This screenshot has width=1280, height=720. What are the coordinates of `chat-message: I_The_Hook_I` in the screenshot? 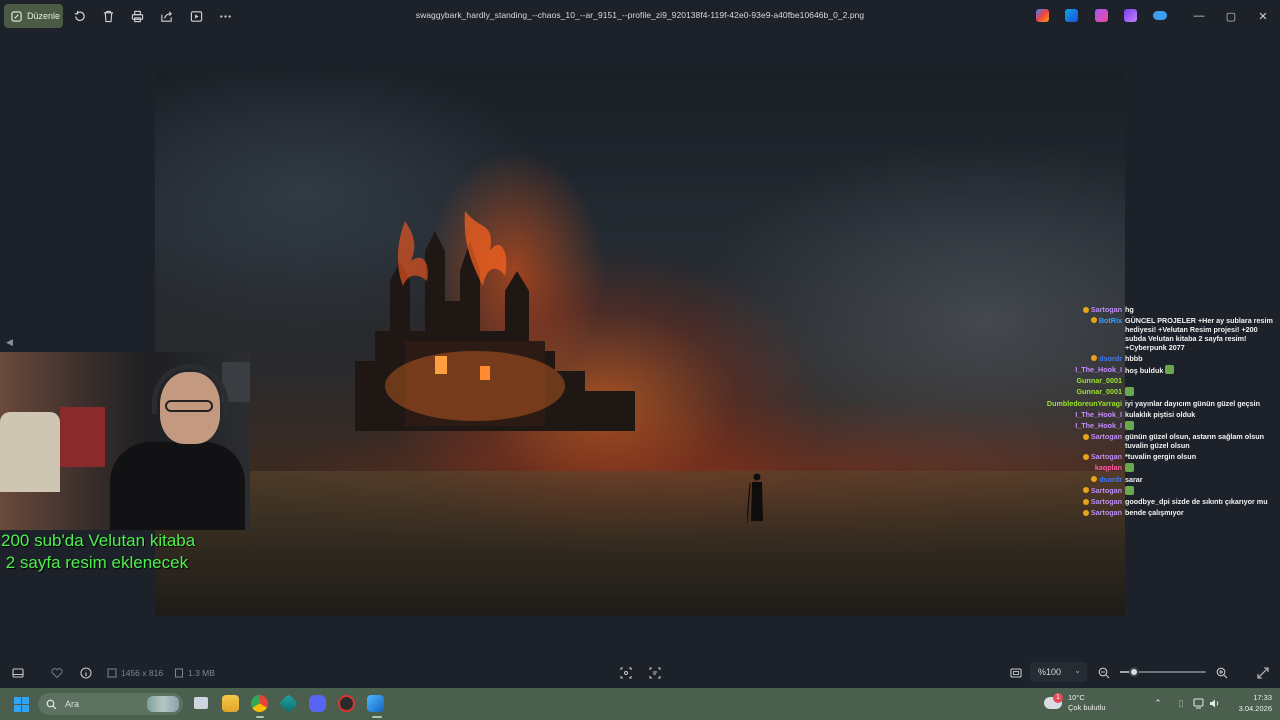 It's located at (1158, 425).